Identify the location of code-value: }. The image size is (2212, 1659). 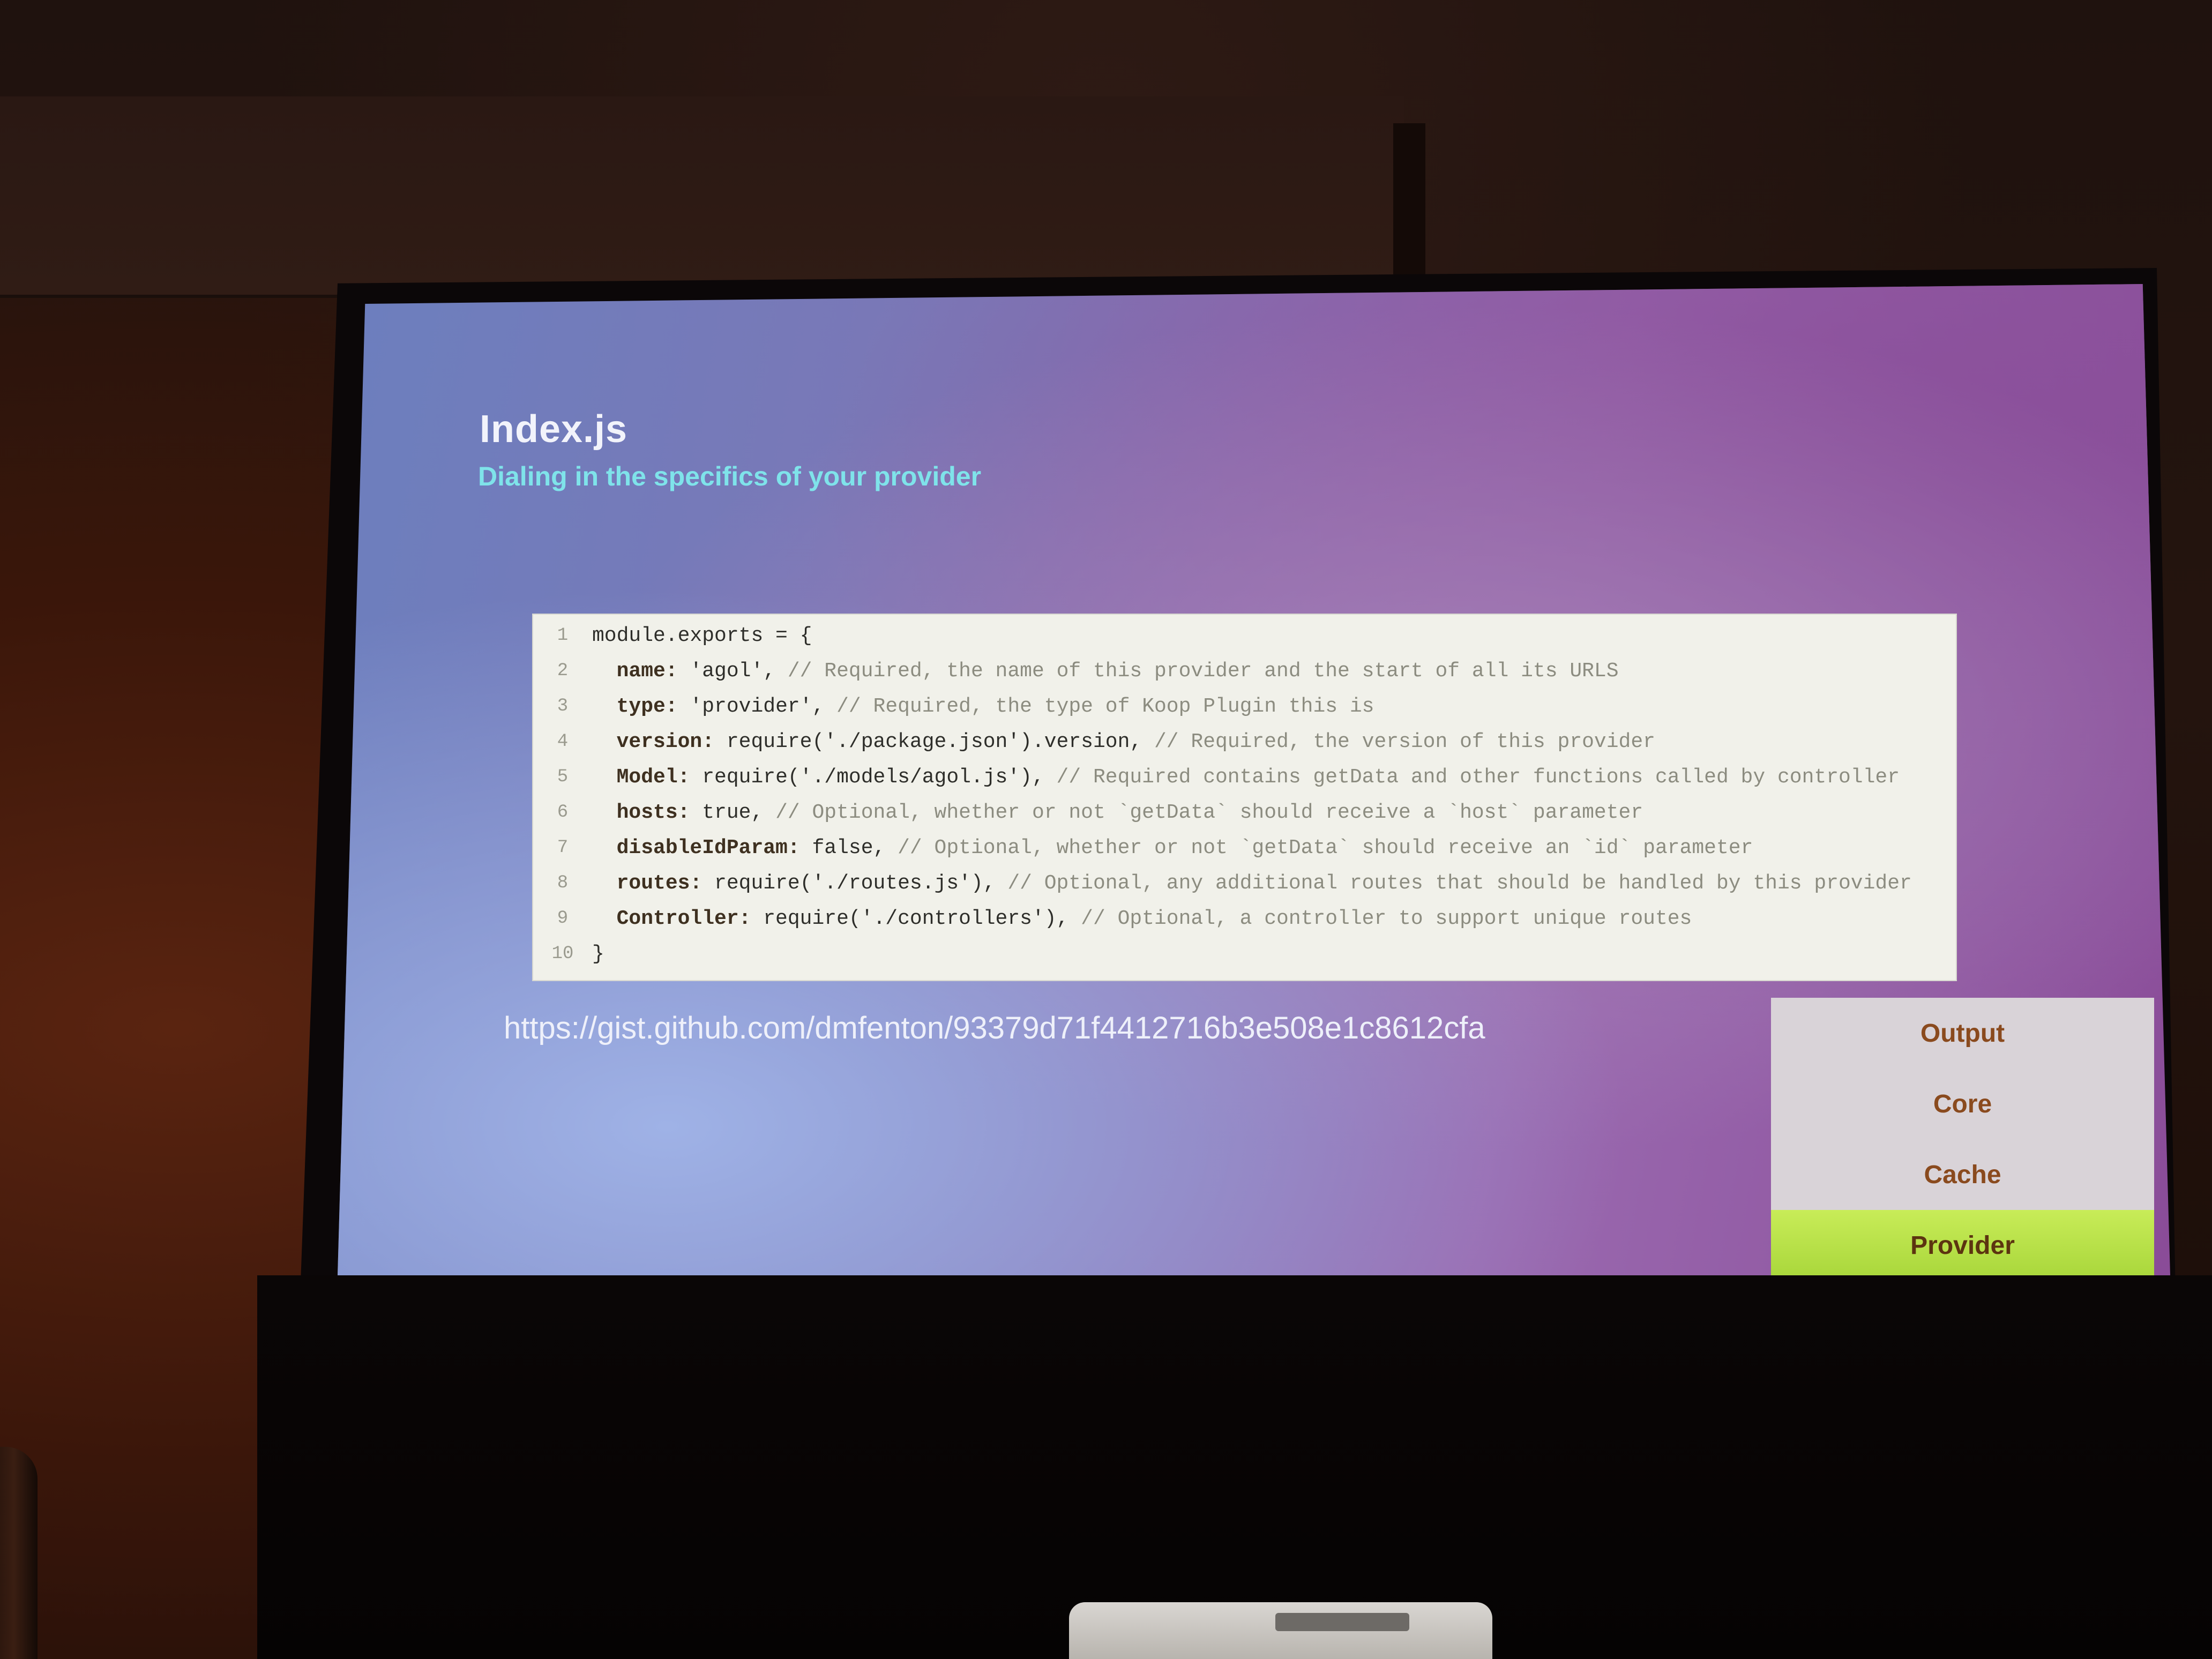
(598, 954).